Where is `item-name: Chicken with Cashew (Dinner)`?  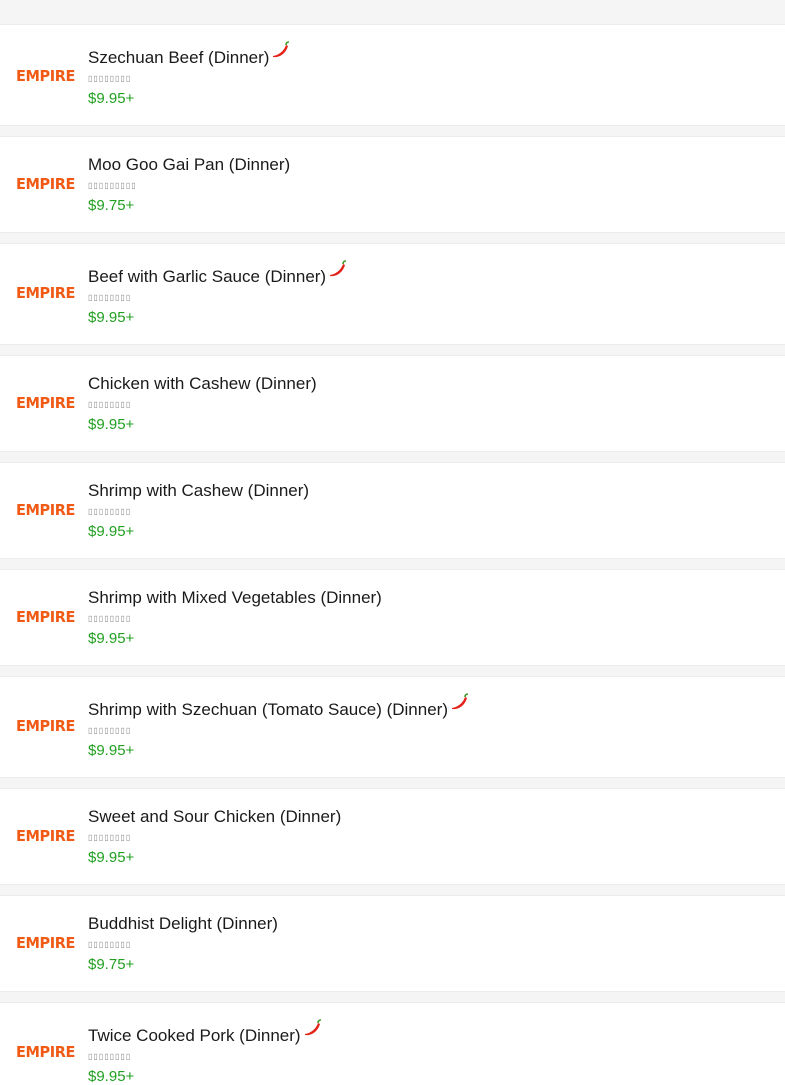
item-name: Chicken with Cashew (Dinner) is located at coordinates (202, 383).